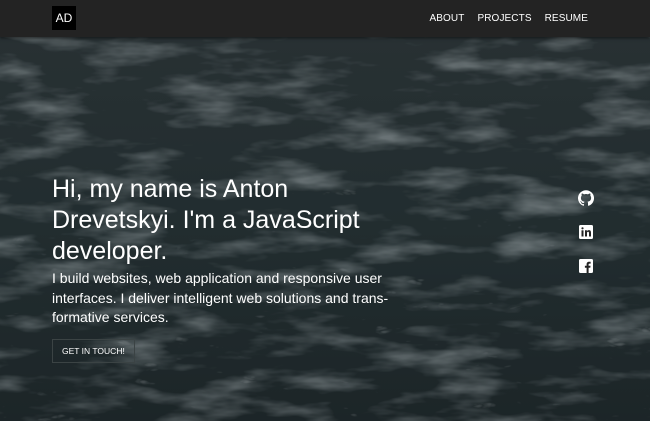  I want to click on linkedin-link, so click(586, 232).